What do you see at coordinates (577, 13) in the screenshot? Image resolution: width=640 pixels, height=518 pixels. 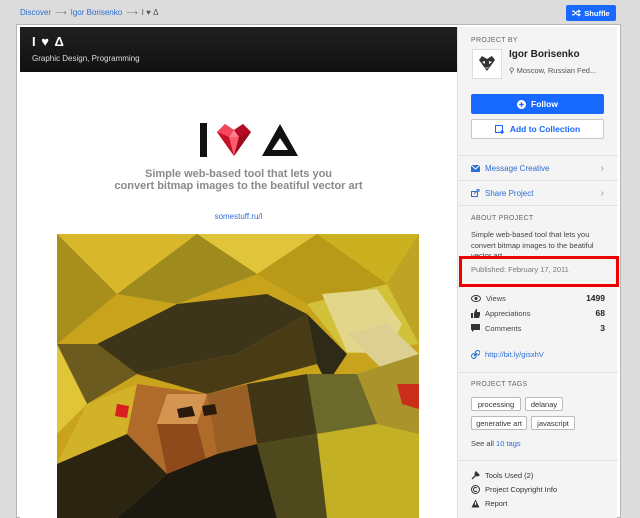 I see `shuffle-icon` at bounding box center [577, 13].